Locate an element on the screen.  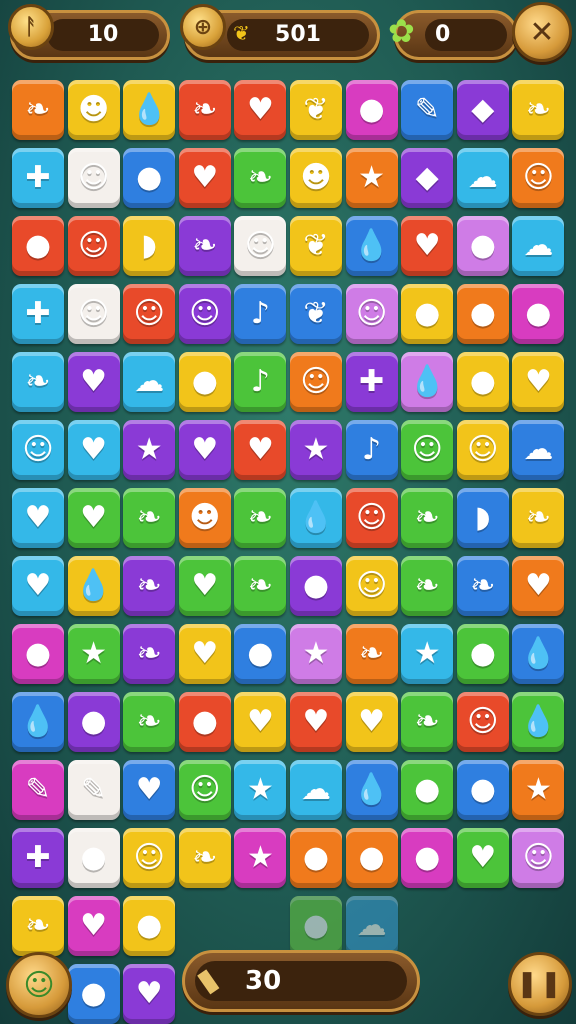
tile-ghost: ☺ is located at coordinates (204, 314).